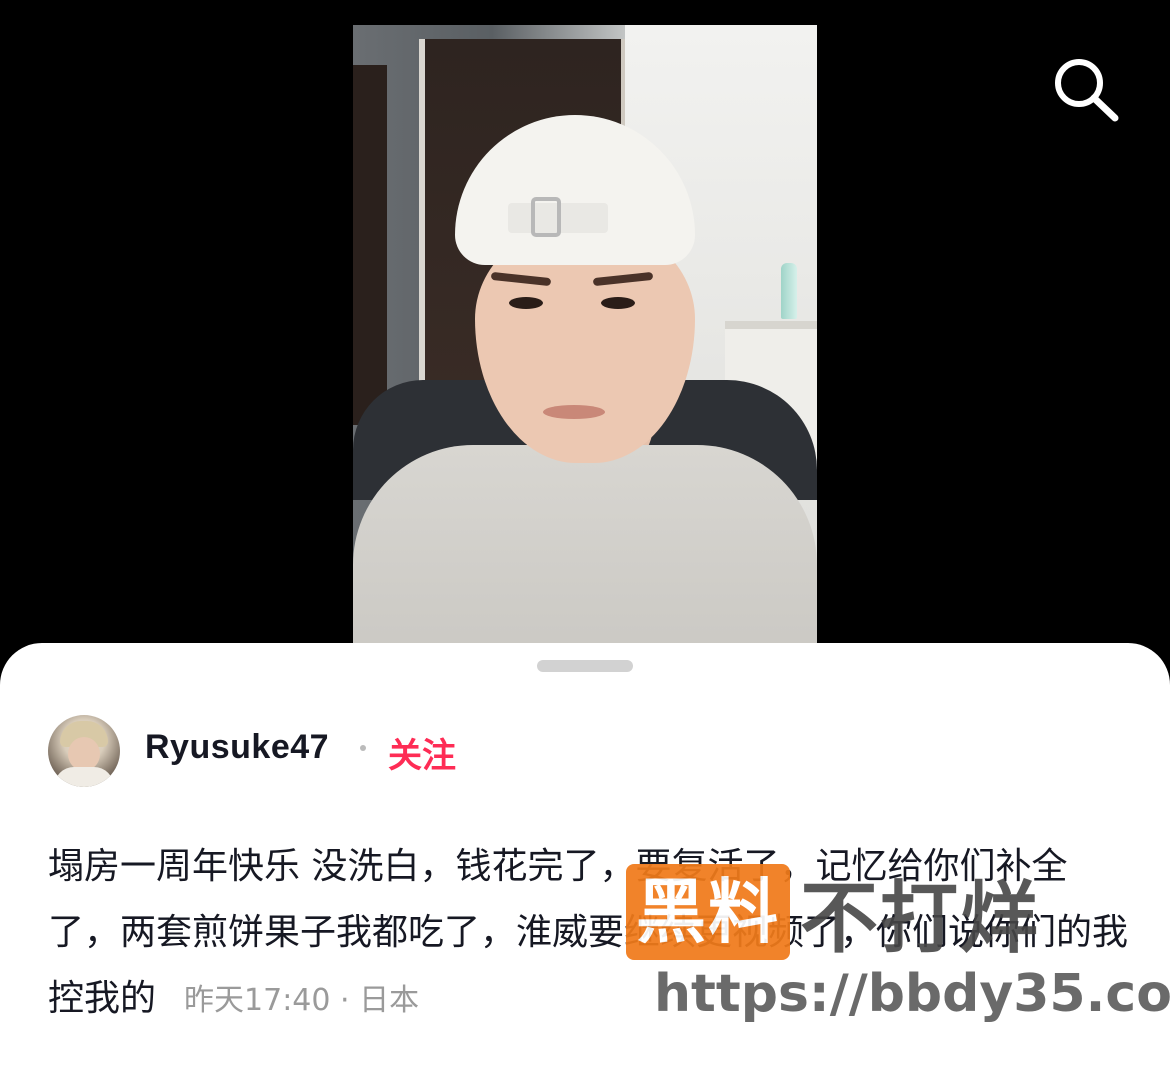 This screenshot has width=1170, height=1078. I want to click on follow-button: 关注, so click(422, 752).